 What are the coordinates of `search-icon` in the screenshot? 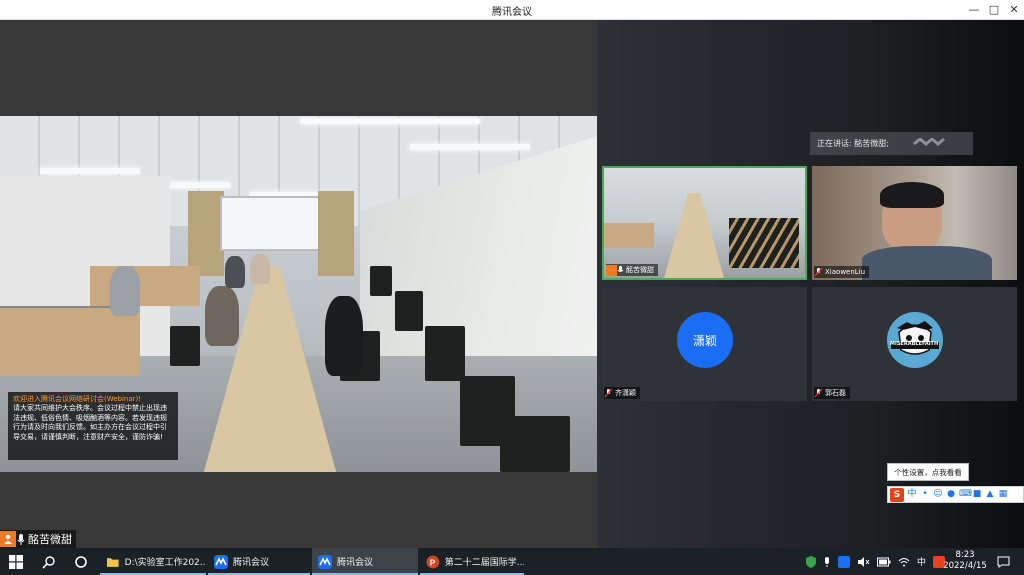 It's located at (48, 562).